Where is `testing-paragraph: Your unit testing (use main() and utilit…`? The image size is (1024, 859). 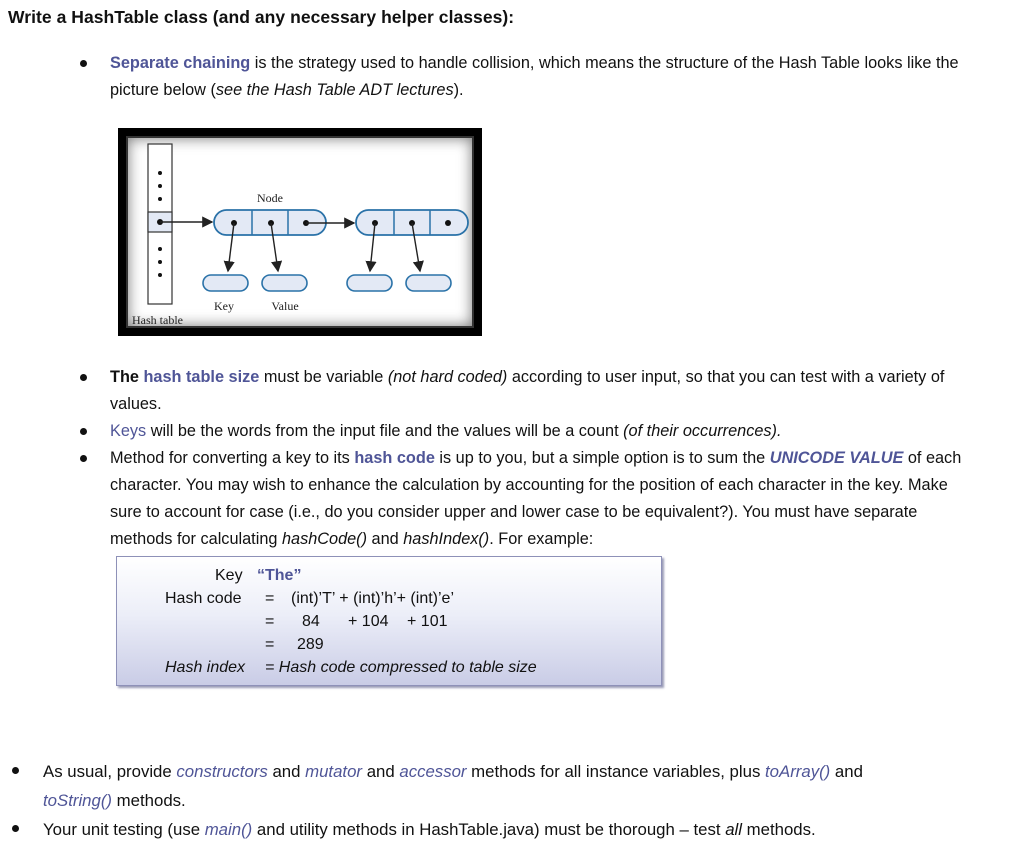 testing-paragraph: Your unit testing (use main() and utilit… is located at coordinates (530, 829).